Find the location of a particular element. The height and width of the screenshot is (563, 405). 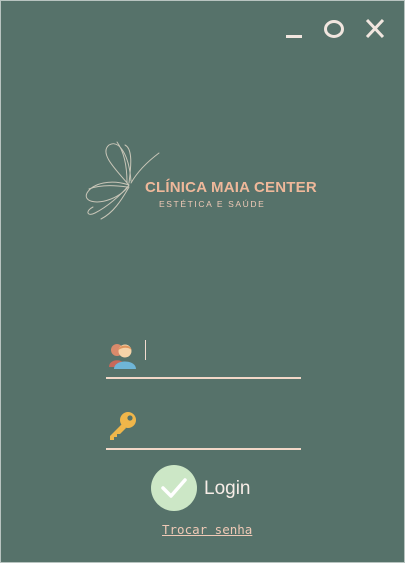

login-check-circle is located at coordinates (174, 488).